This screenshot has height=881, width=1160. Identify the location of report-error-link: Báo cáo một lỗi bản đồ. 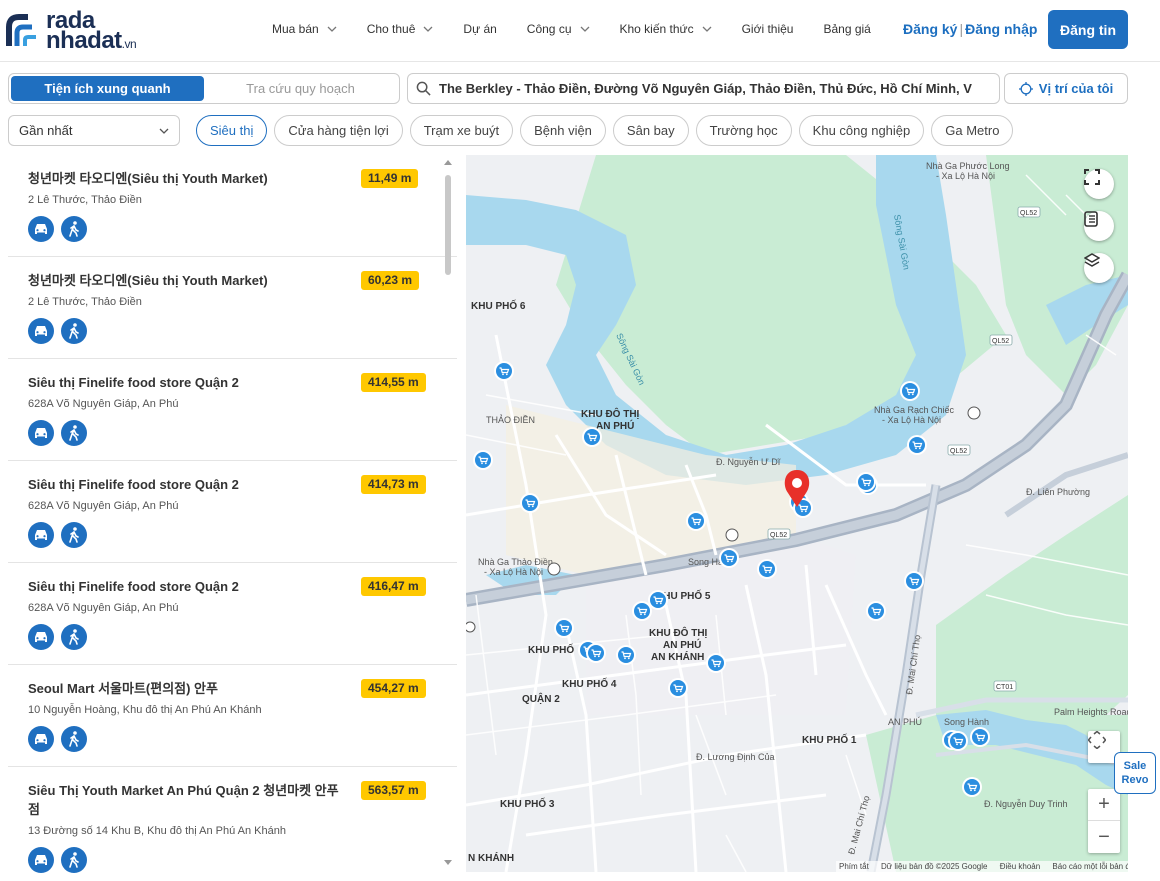
(1090, 866).